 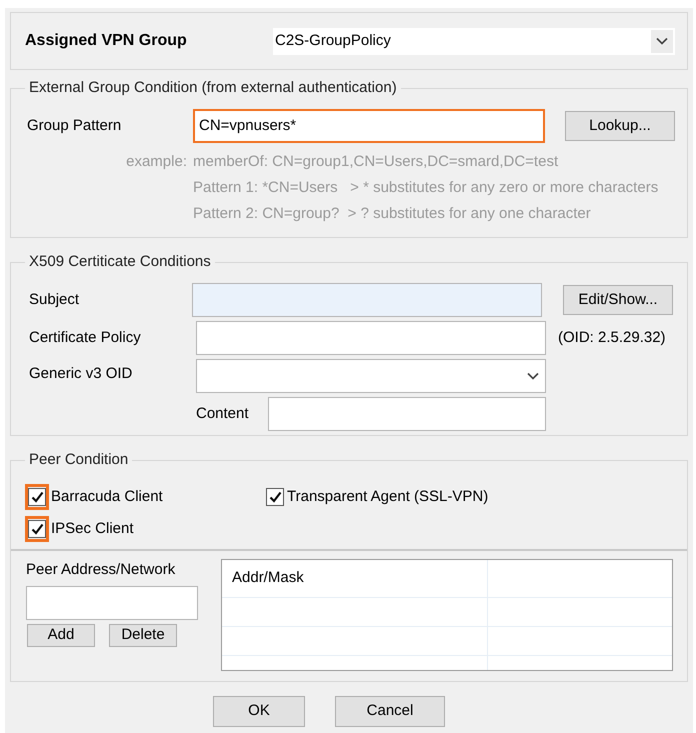 I want to click on example-label: example:, so click(x=156, y=162).